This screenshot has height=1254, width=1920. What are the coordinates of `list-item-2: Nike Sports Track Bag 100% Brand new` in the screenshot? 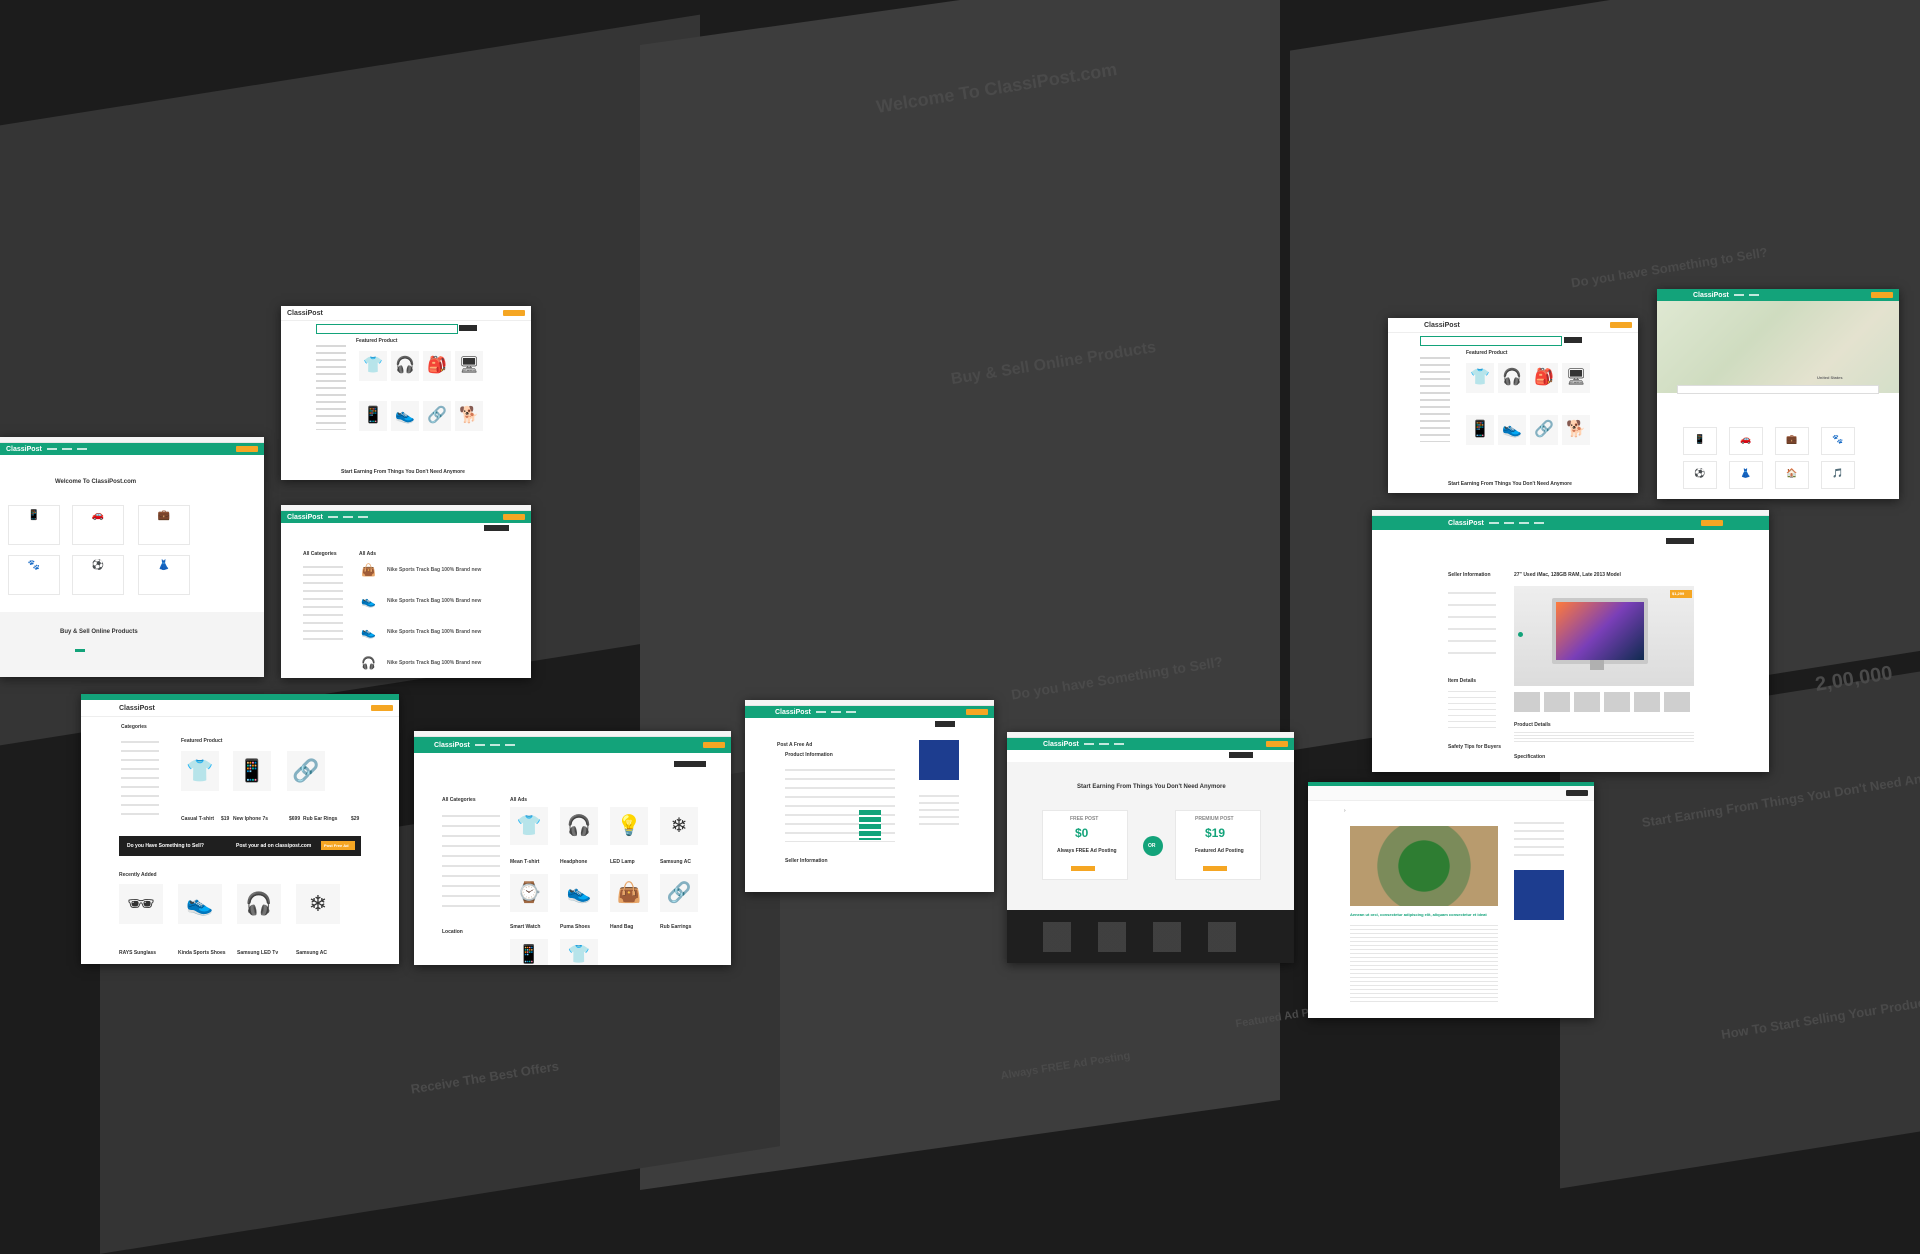 It's located at (434, 601).